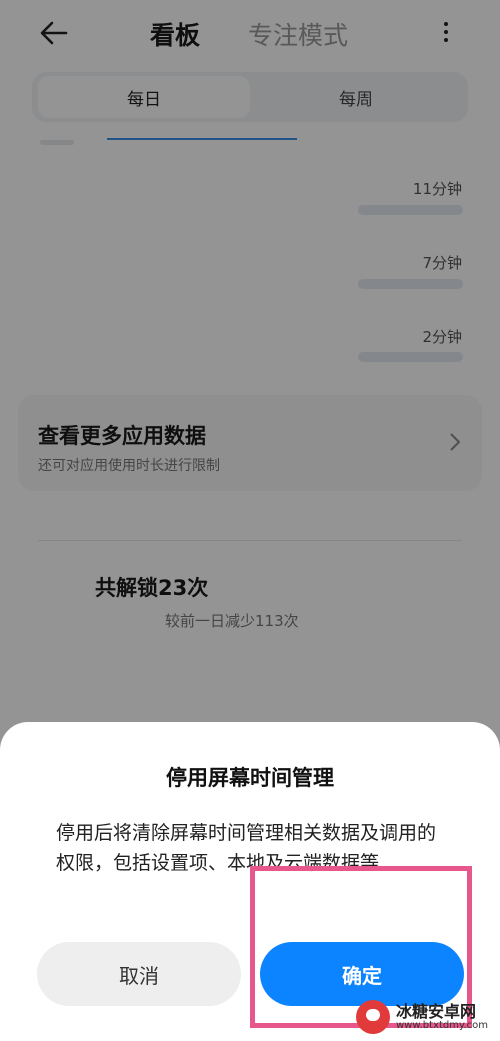 The width and height of the screenshot is (500, 1041). I want to click on dialog-title: 停用屏幕时间管理, so click(250, 778).